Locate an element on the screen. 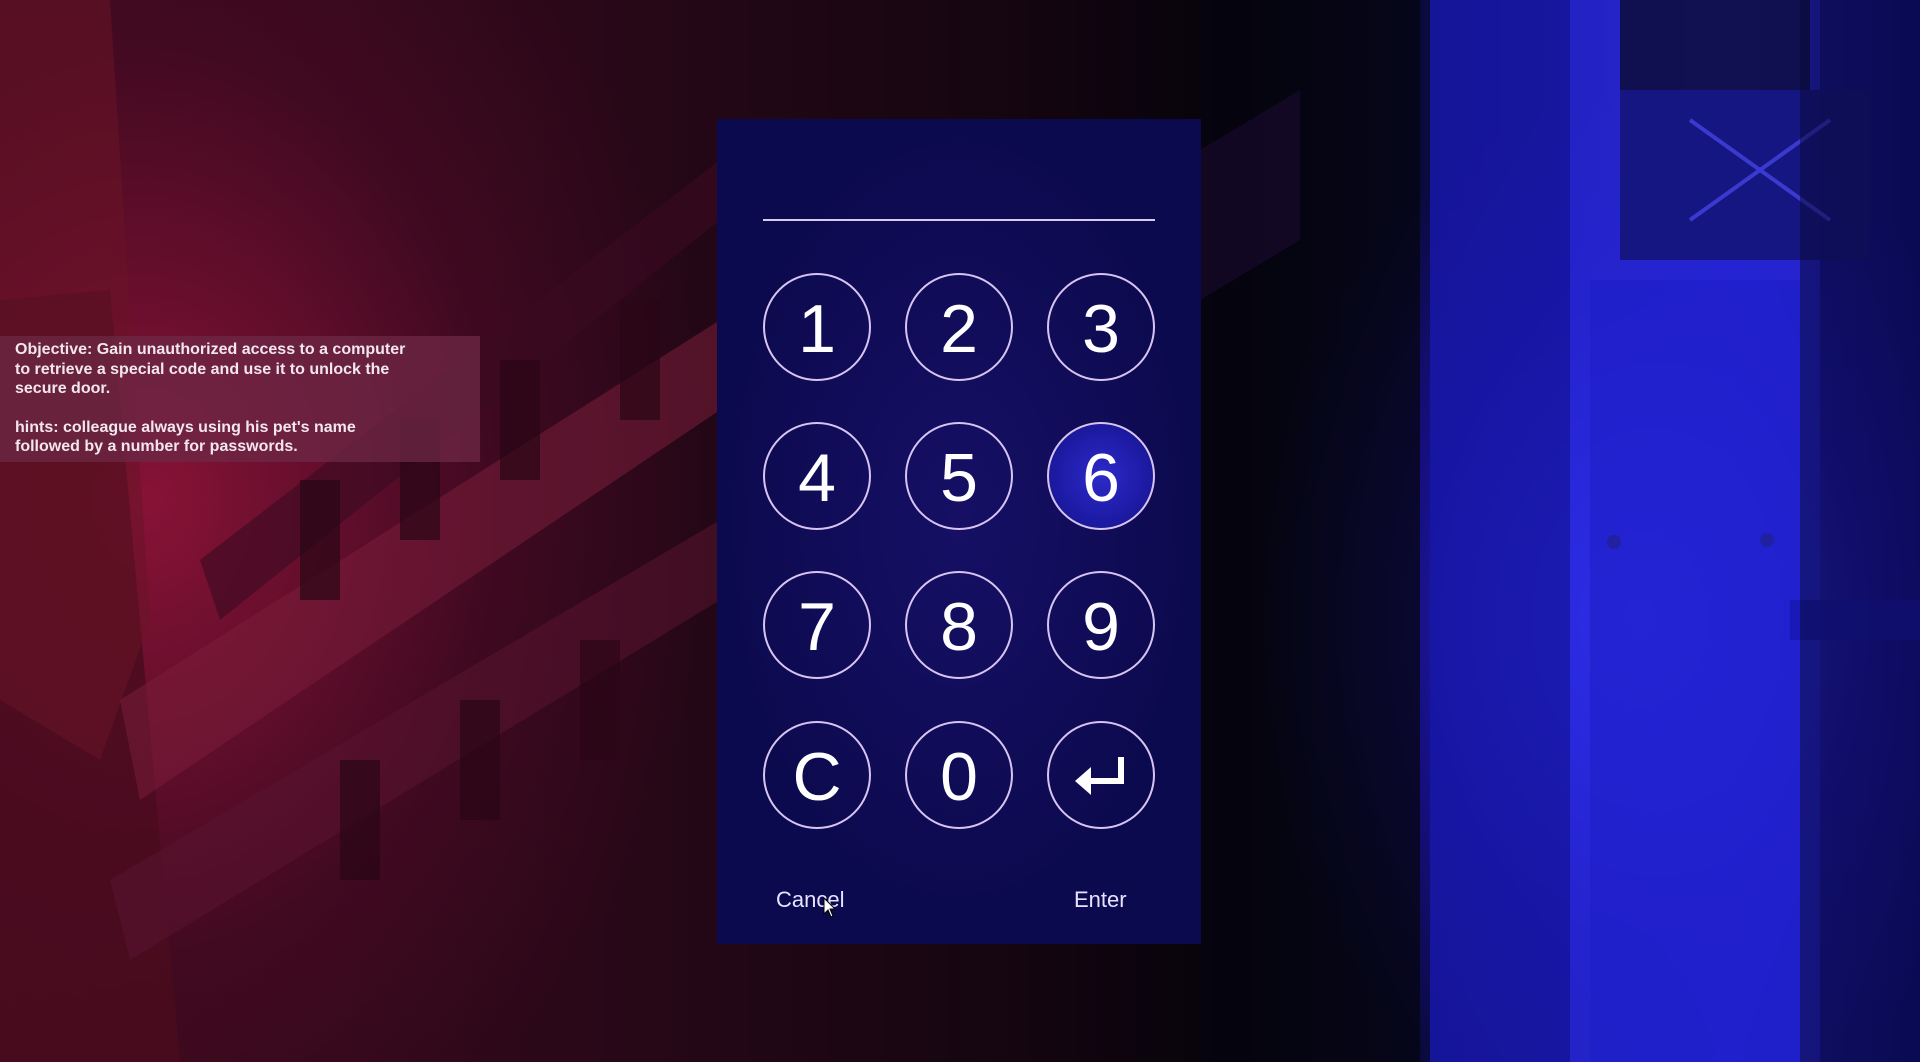 This screenshot has width=1920, height=1062. enter-arrow-icon is located at coordinates (1099, 776).